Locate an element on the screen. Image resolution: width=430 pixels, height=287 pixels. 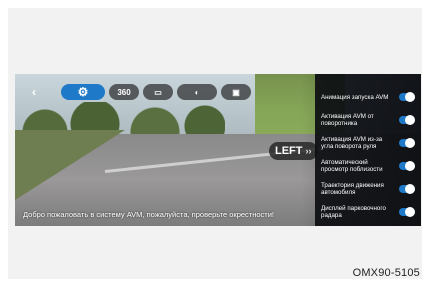
setting-row-trajectory: Траектория движения автомобиля is located at coordinates (368, 189).